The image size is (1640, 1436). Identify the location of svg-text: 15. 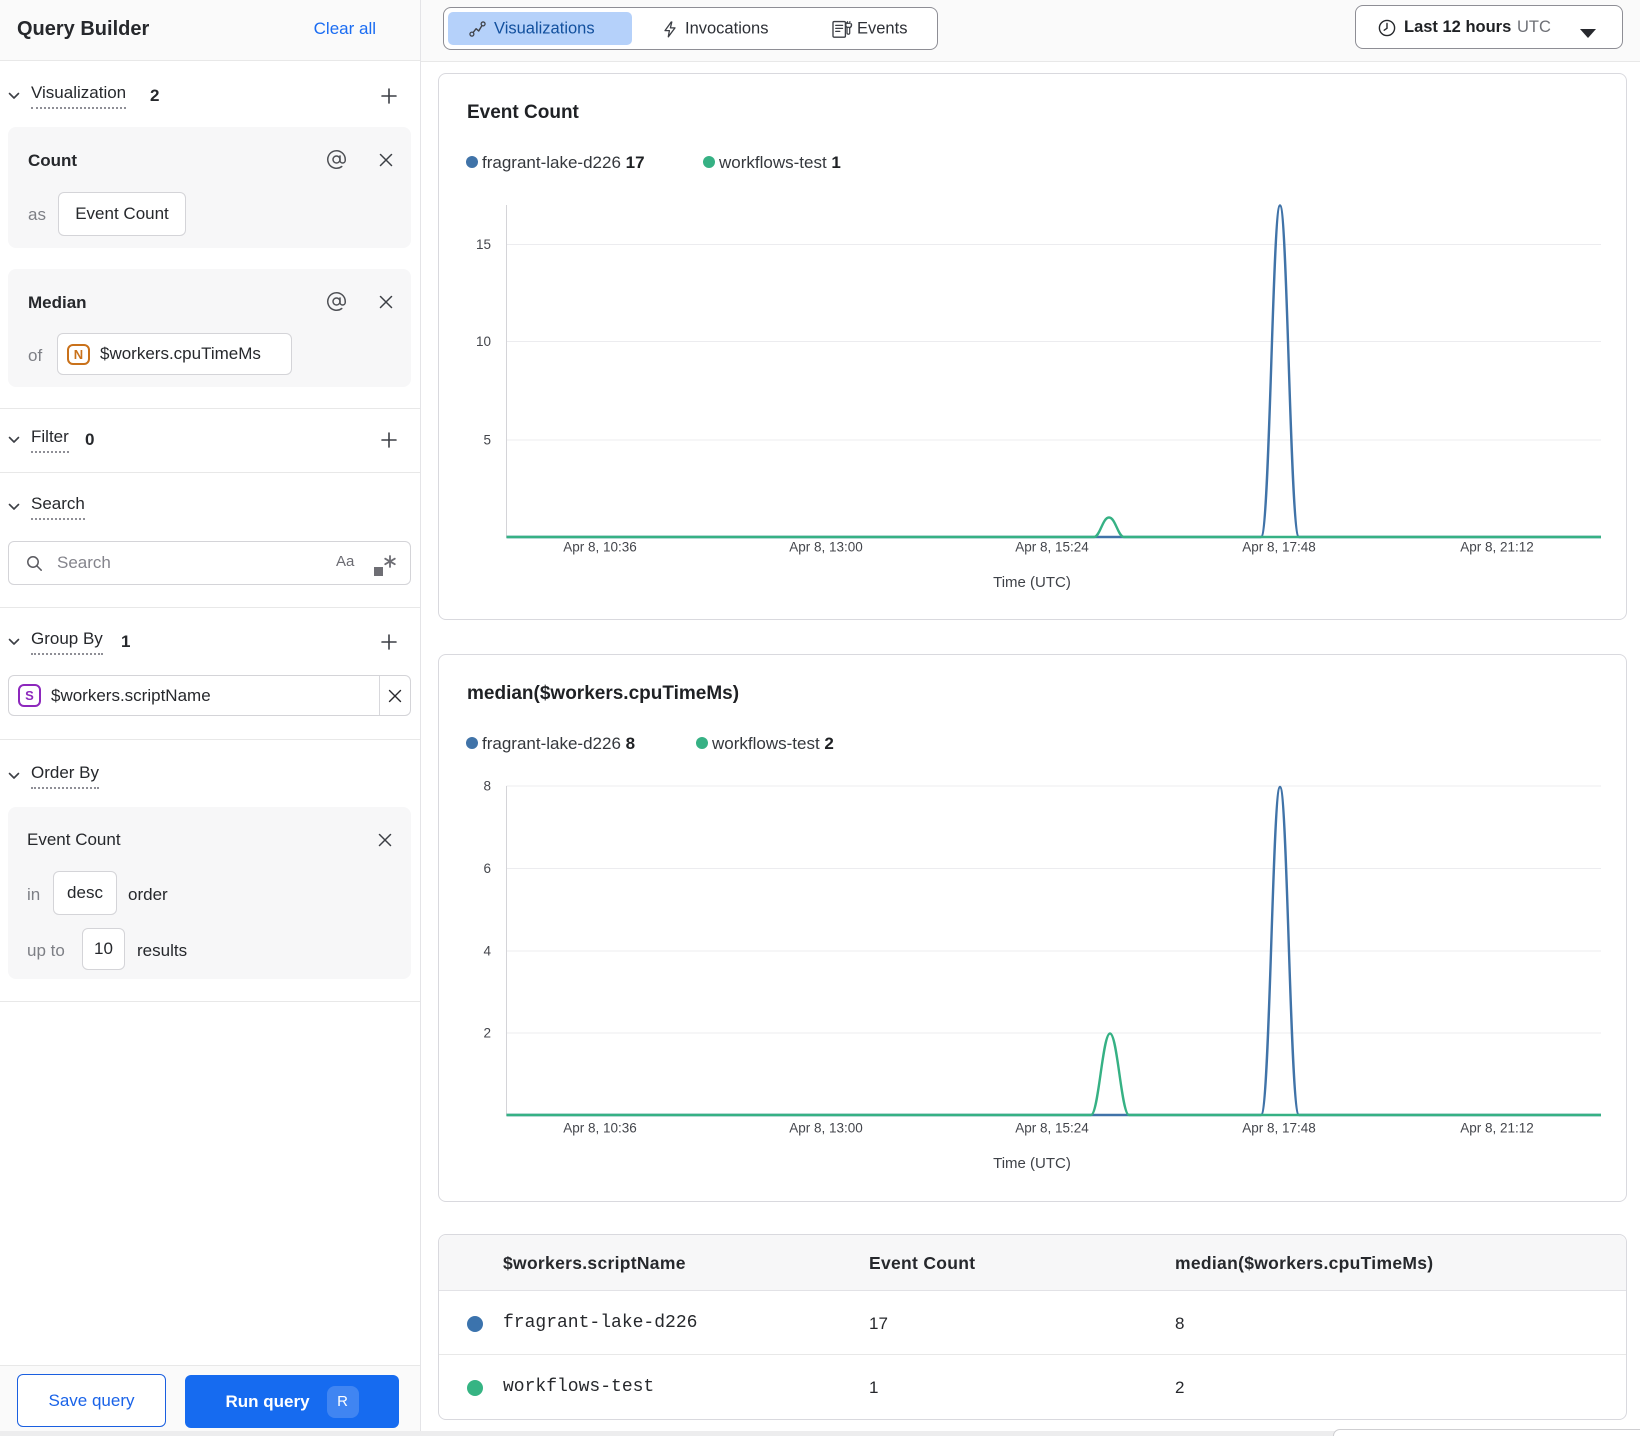
(483, 244).